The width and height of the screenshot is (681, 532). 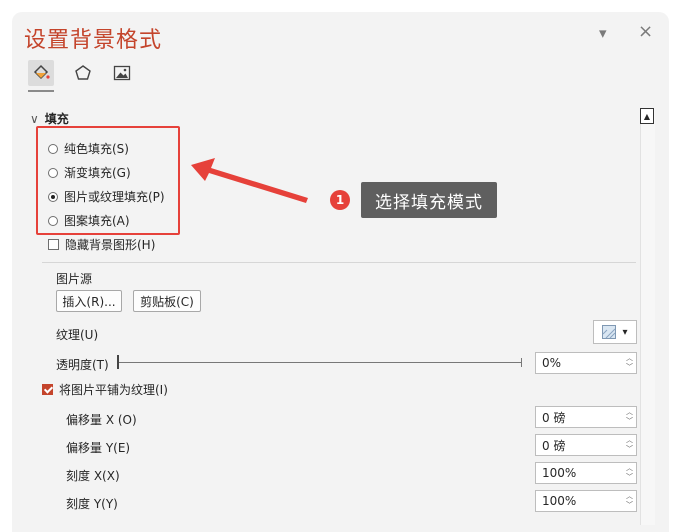 I want to click on annotation-badge: 1, so click(x=340, y=200).